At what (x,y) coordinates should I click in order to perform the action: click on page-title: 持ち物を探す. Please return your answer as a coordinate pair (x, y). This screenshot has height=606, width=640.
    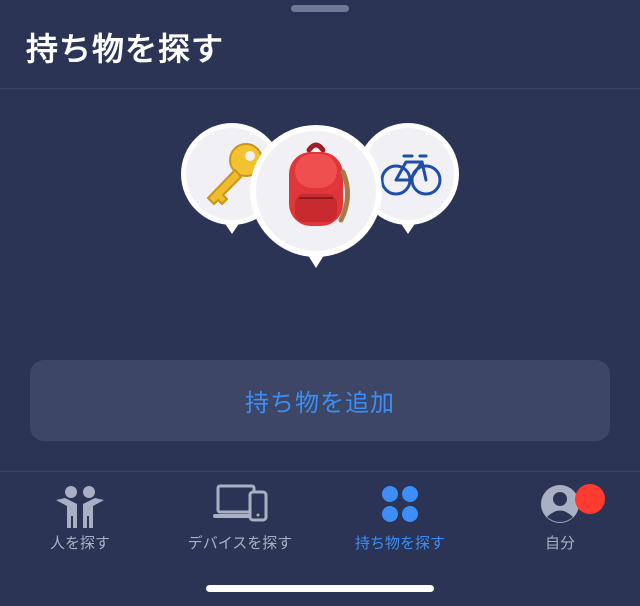
    Looking at the image, I should click on (125, 49).